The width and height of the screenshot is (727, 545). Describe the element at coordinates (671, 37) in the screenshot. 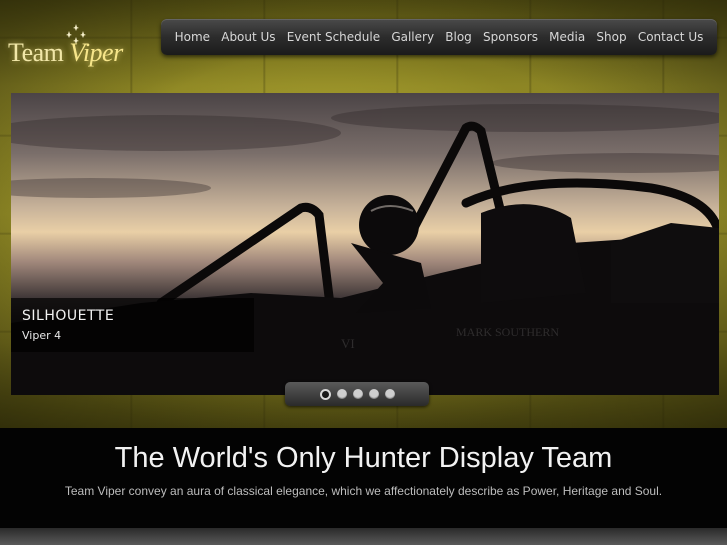

I see `nav-contact-us: Contact Us` at that location.